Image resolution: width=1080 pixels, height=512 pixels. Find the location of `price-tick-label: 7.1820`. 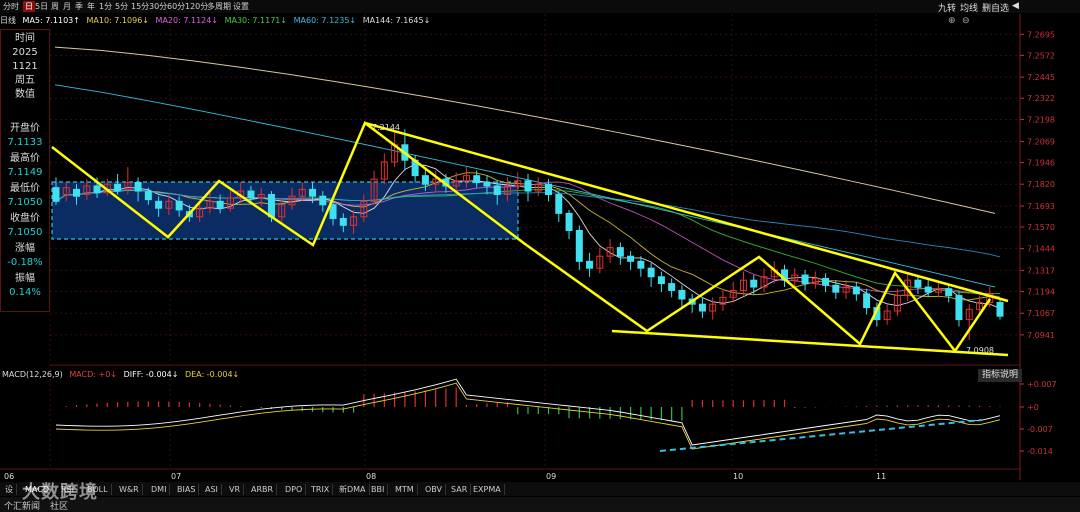

price-tick-label: 7.1820 is located at coordinates (1041, 184).